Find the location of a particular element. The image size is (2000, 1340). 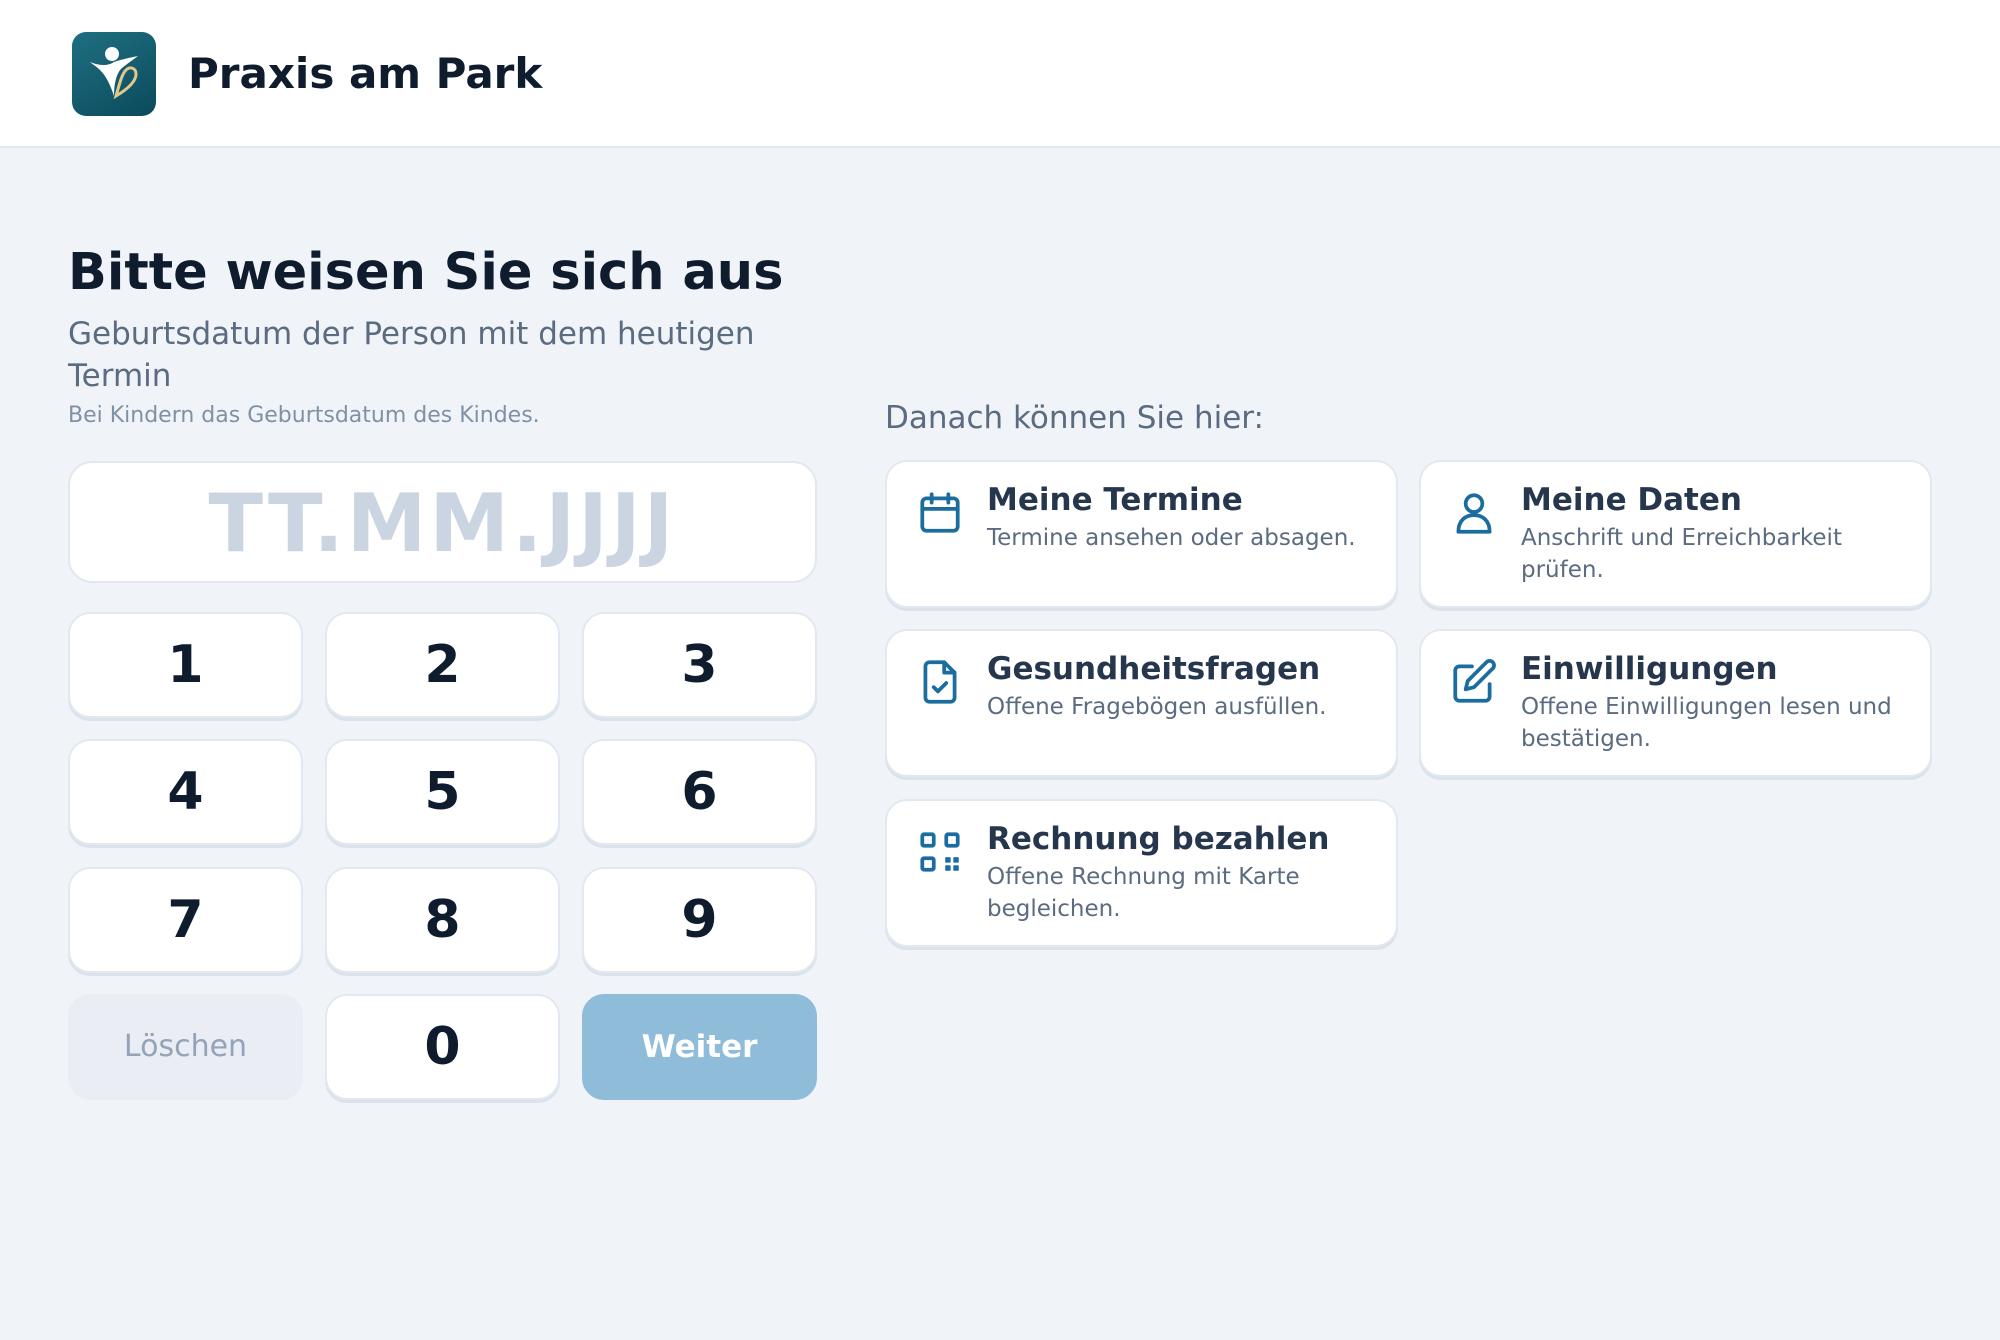

feature-card-description: Offene Fragebögen ausfüllen. is located at coordinates (1157, 707).